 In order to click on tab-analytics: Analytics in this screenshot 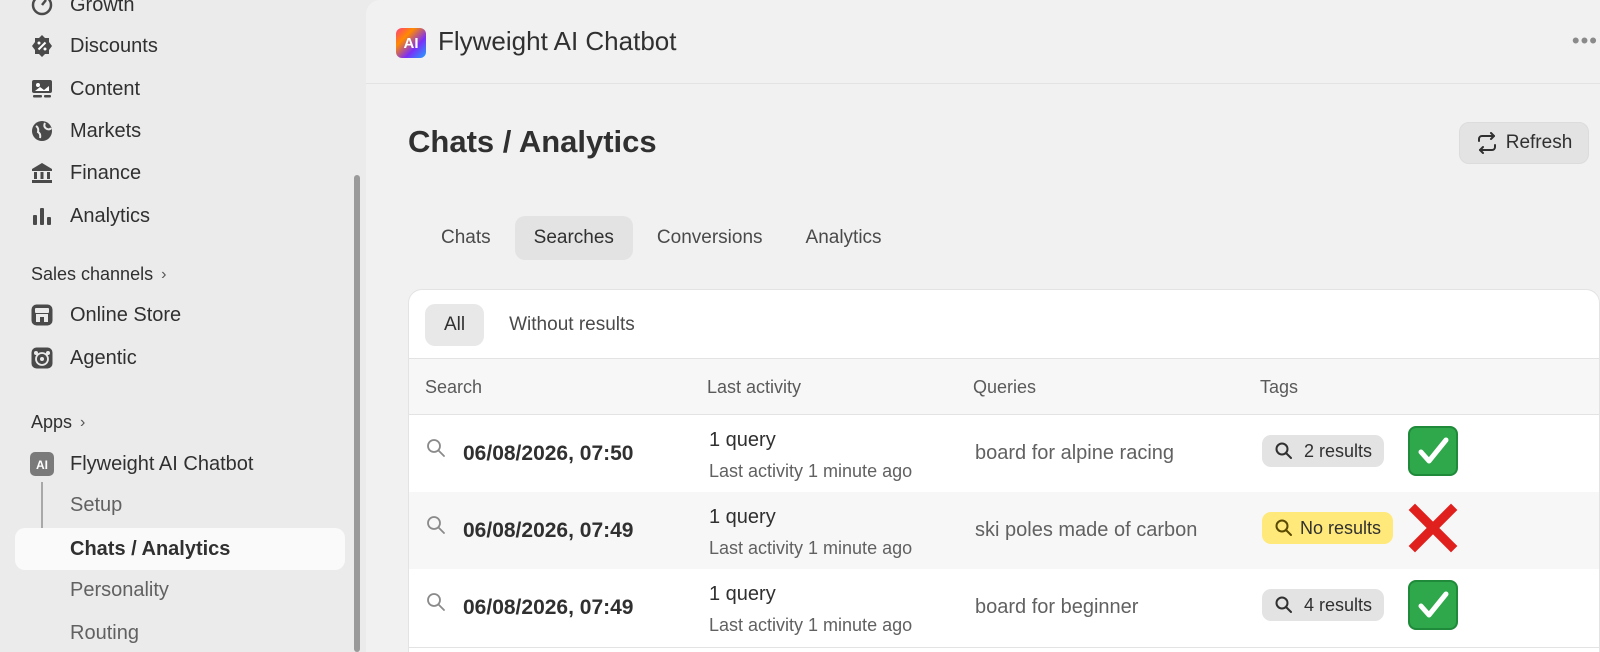, I will do `click(844, 238)`.